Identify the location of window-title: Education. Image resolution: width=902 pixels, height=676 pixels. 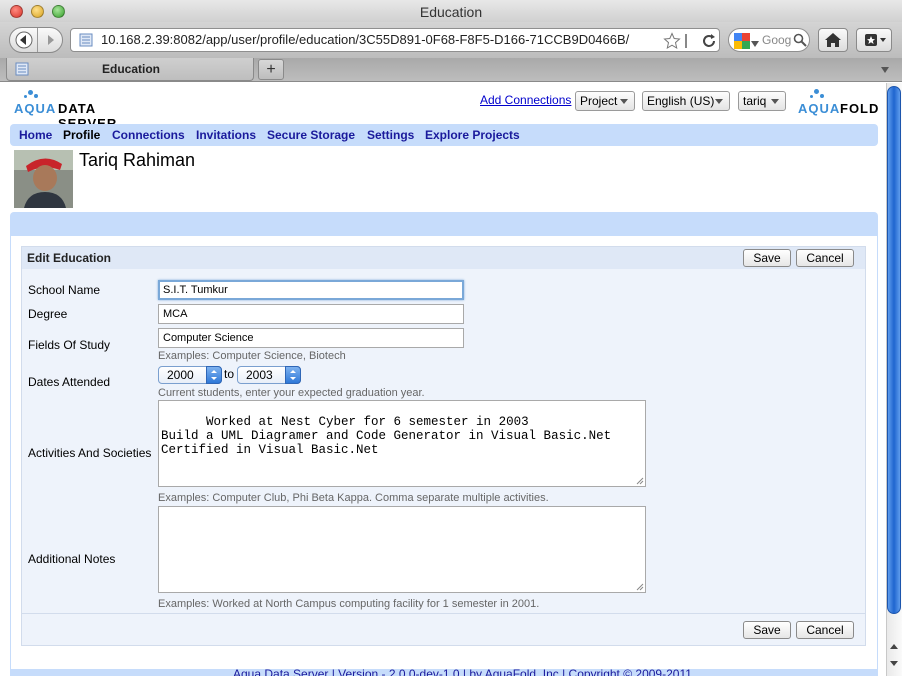
(451, 12).